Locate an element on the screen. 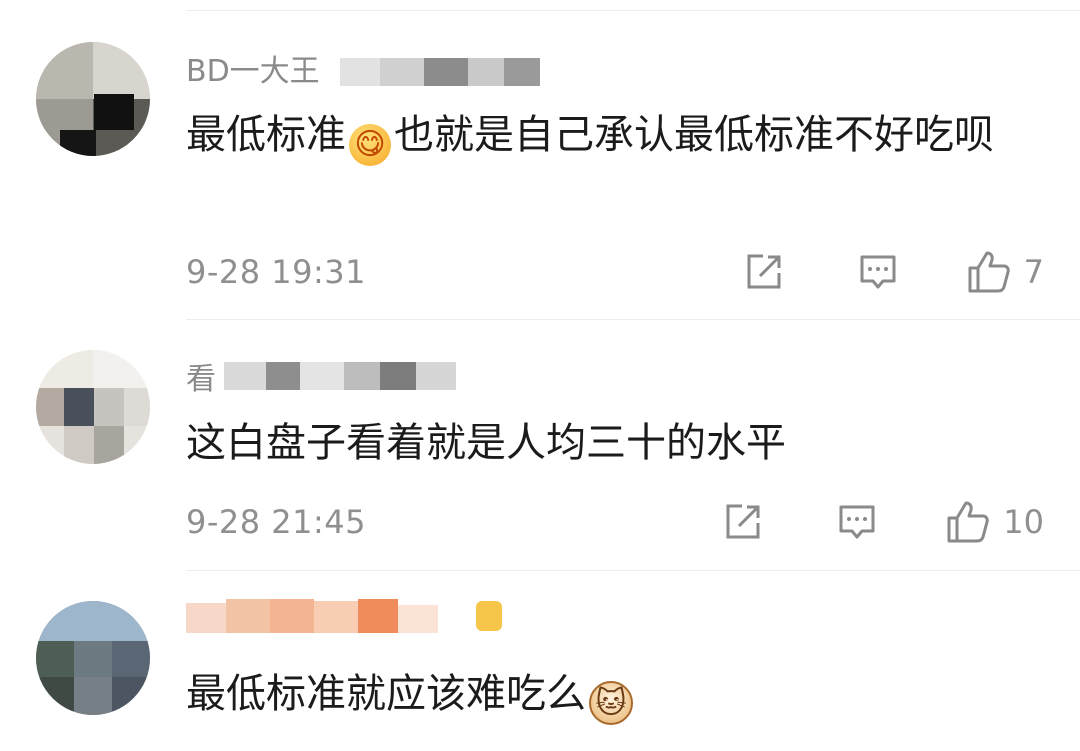  comment-text: 这白盘子看着就是人均三十的水平 is located at coordinates (486, 443).